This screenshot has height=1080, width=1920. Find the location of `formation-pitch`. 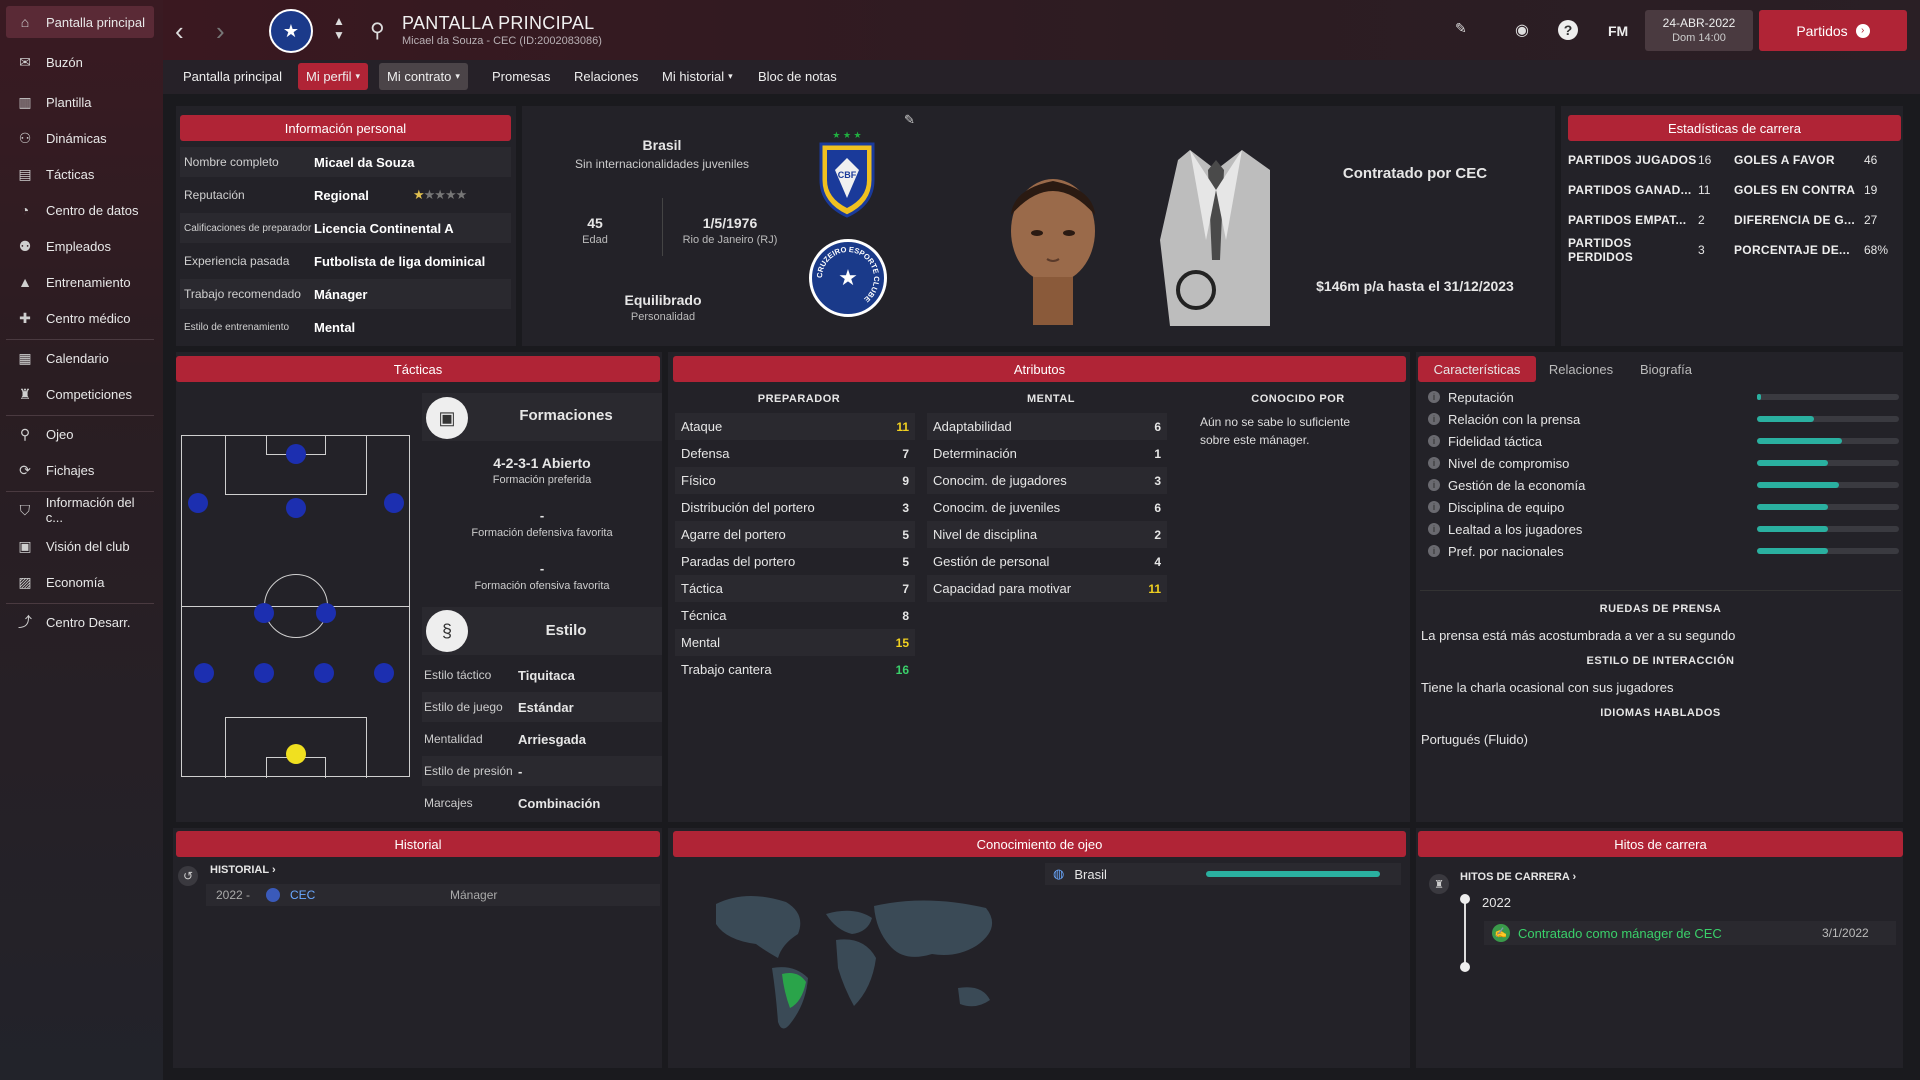

formation-pitch is located at coordinates (295, 606).